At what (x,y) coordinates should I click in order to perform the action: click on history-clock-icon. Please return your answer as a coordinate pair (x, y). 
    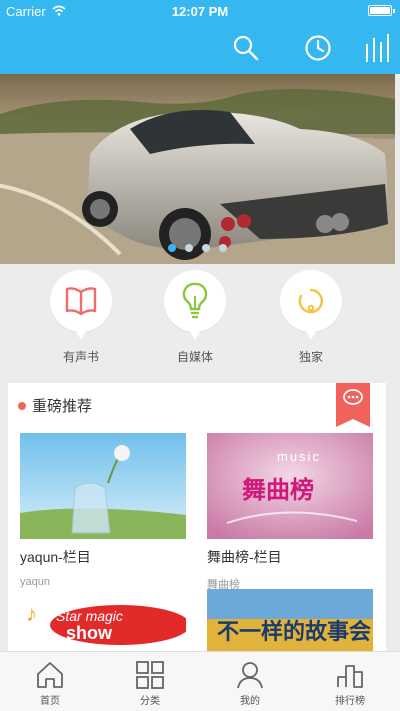
    Looking at the image, I should click on (318, 48).